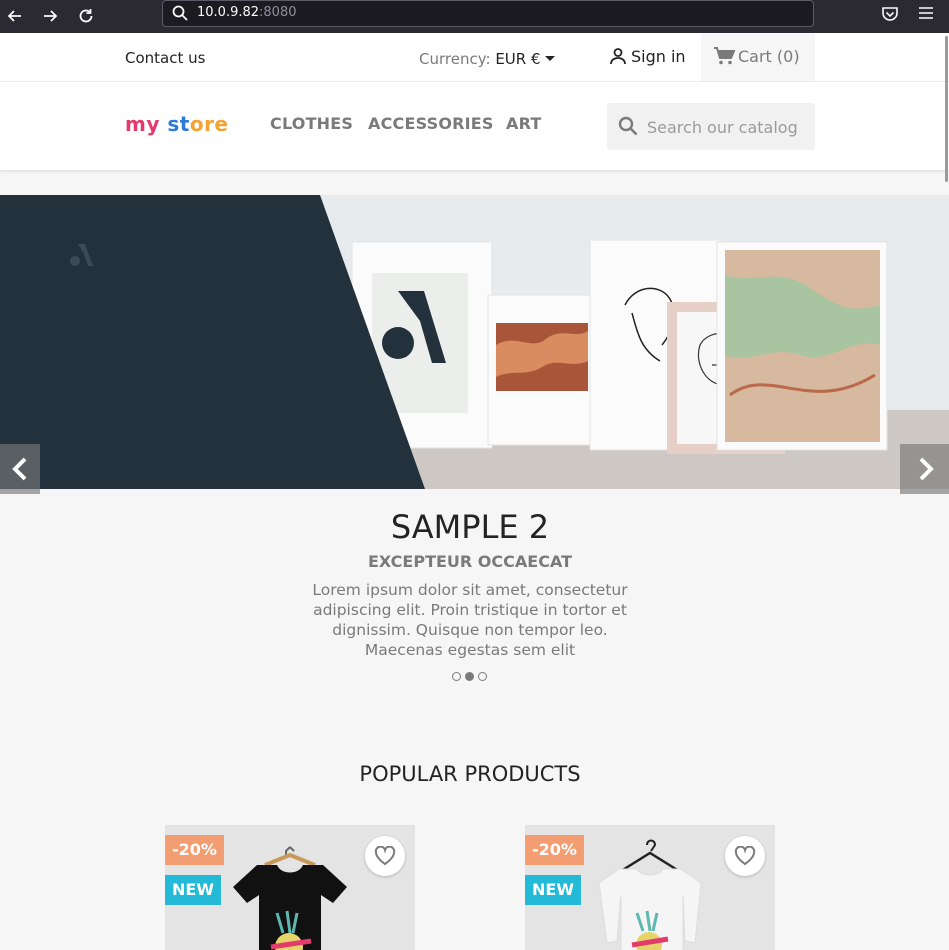 The width and height of the screenshot is (949, 950). What do you see at coordinates (15, 16) in the screenshot?
I see `back-icon` at bounding box center [15, 16].